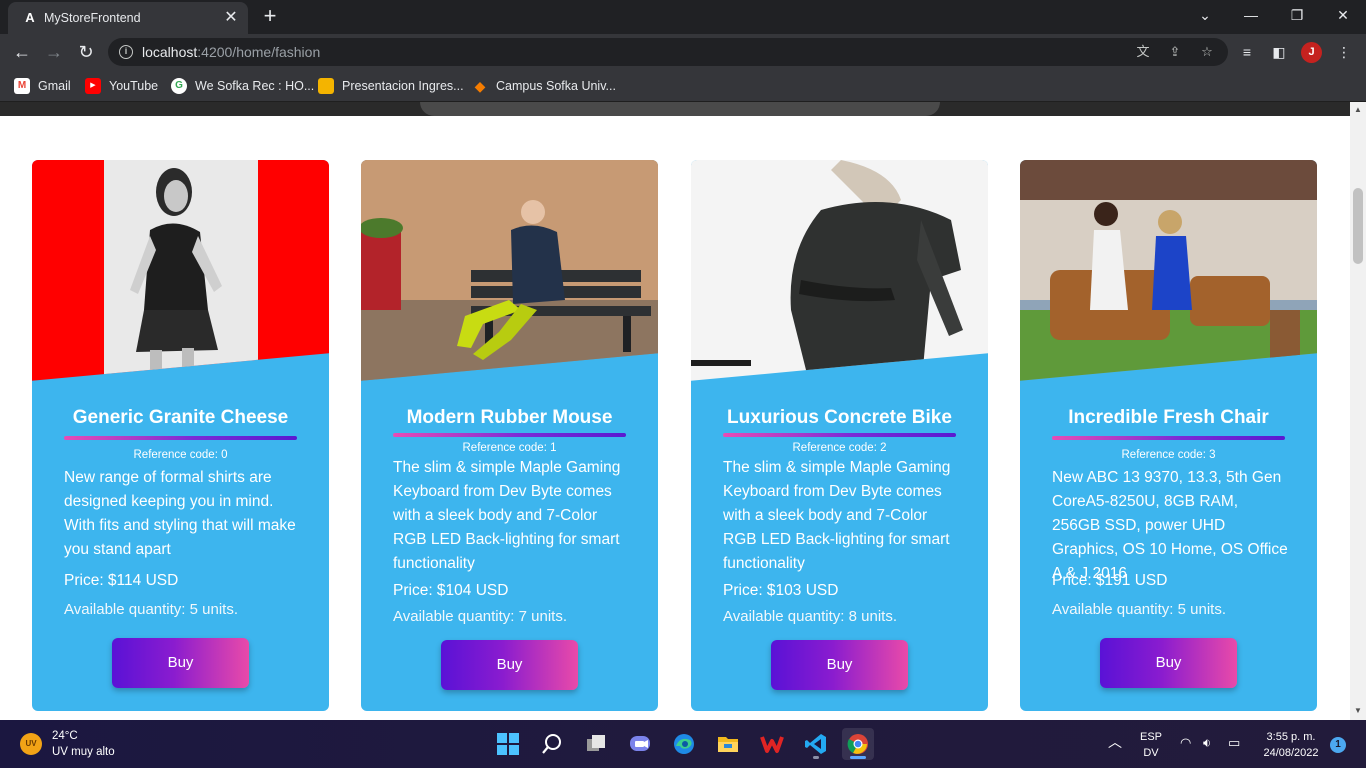 This screenshot has width=1366, height=768. Describe the element at coordinates (684, 744) in the screenshot. I see `edge-browser-icon` at that location.